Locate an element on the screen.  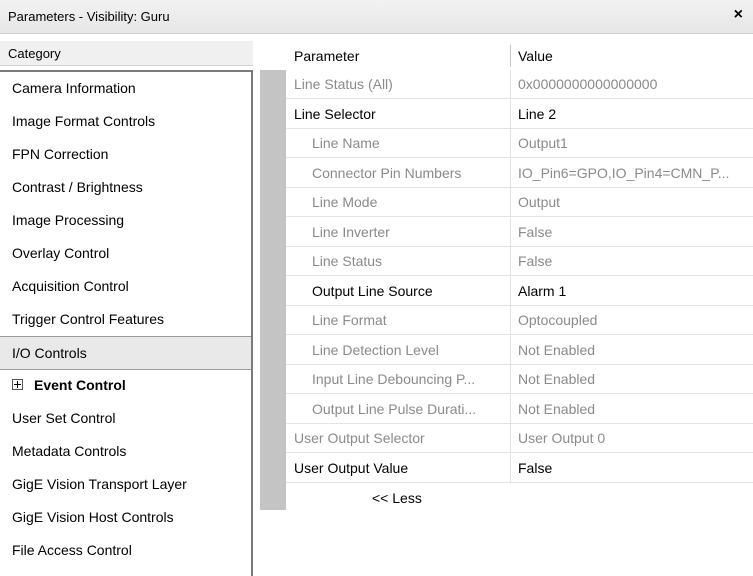
category-item: Metadata Controls is located at coordinates (125, 452).